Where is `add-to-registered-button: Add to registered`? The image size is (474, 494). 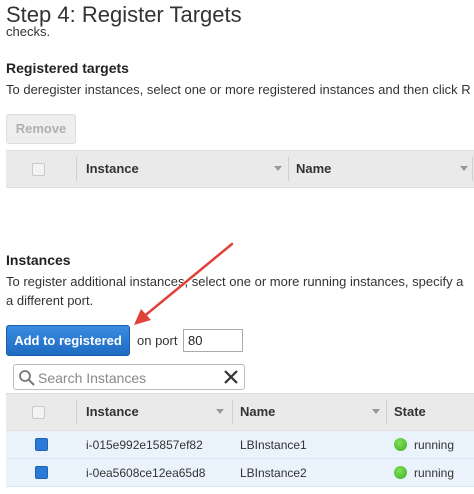 add-to-registered-button: Add to registered is located at coordinates (68, 340).